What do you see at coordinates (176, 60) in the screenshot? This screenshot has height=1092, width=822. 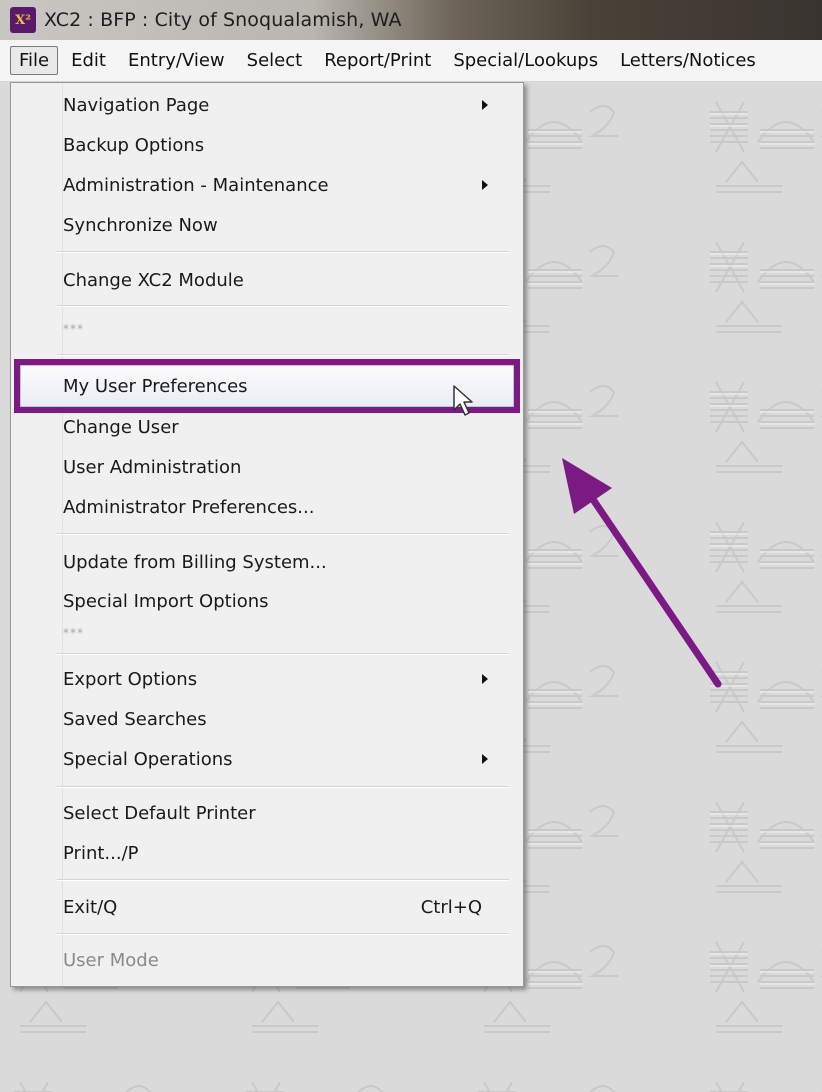 I see `menu-entry-view: Entry/View` at bounding box center [176, 60].